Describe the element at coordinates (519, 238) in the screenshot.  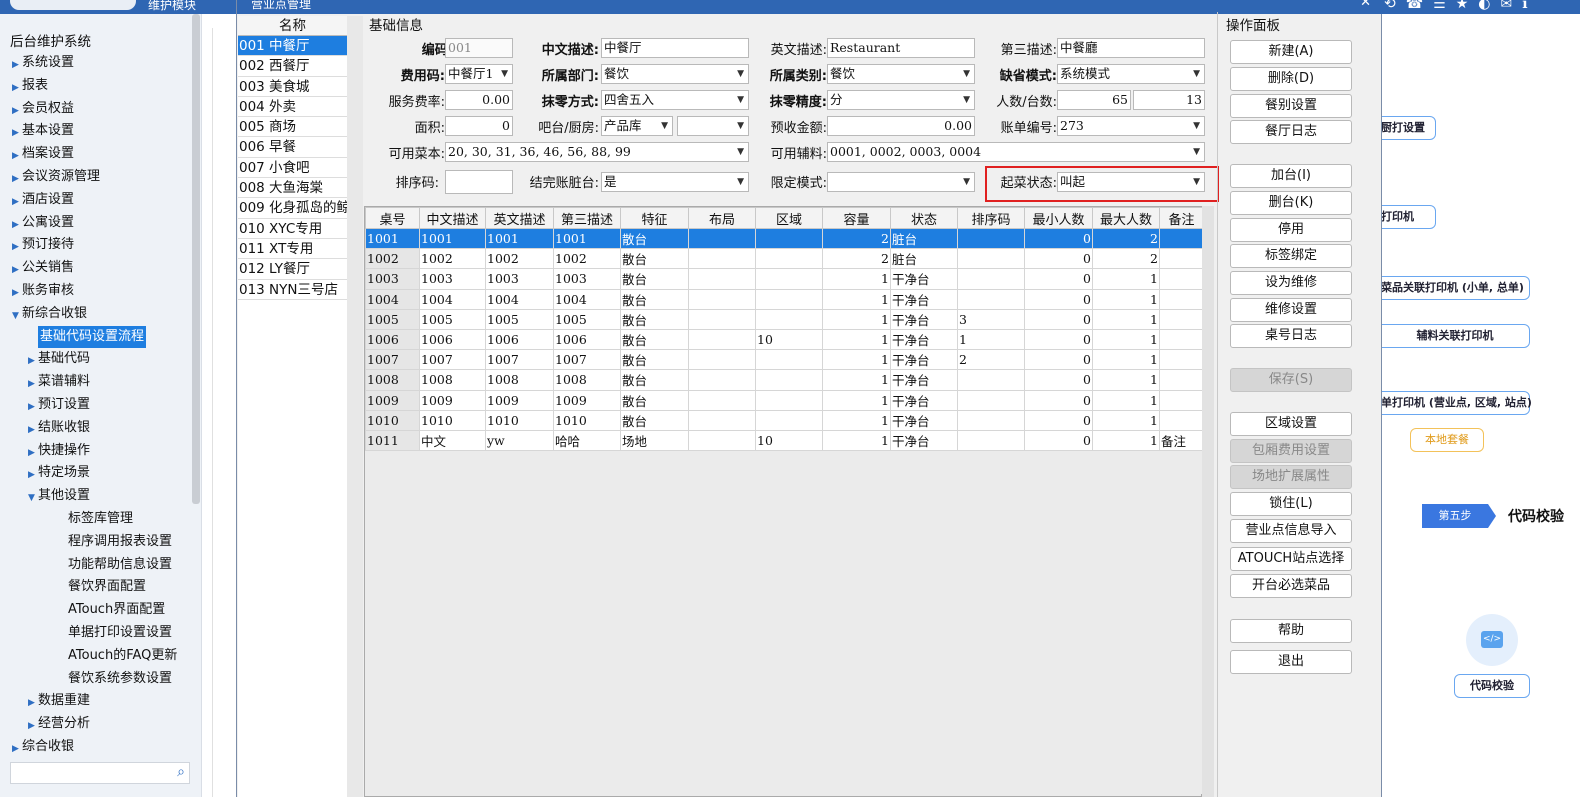
I see `table-cell: 1001` at that location.